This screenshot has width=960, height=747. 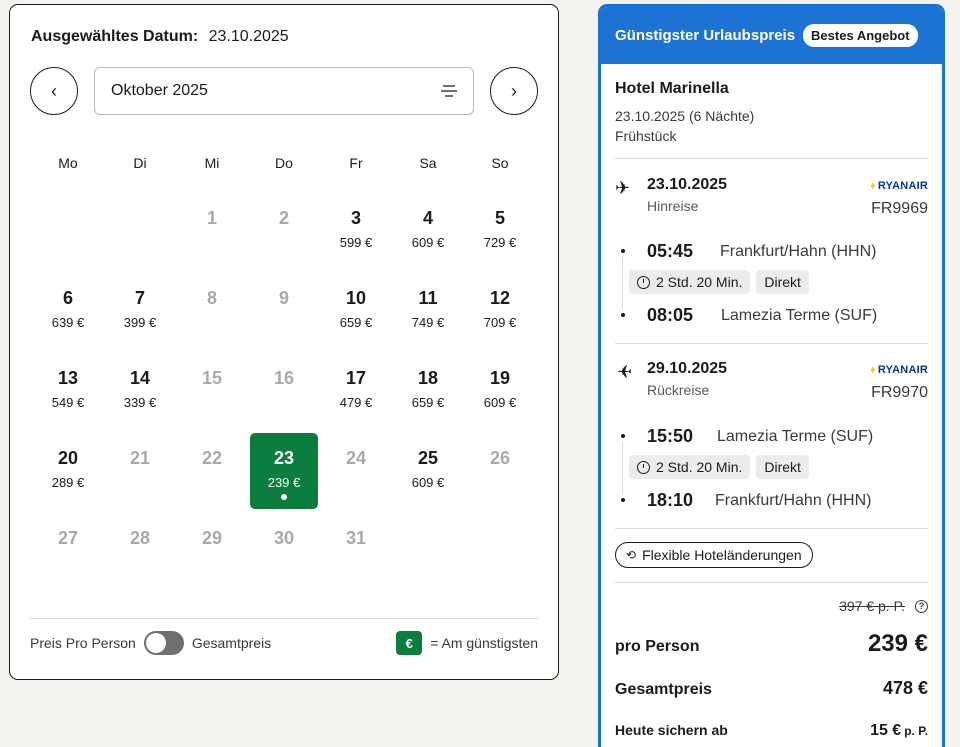 What do you see at coordinates (428, 322) in the screenshot?
I see `day-price: 749 €` at bounding box center [428, 322].